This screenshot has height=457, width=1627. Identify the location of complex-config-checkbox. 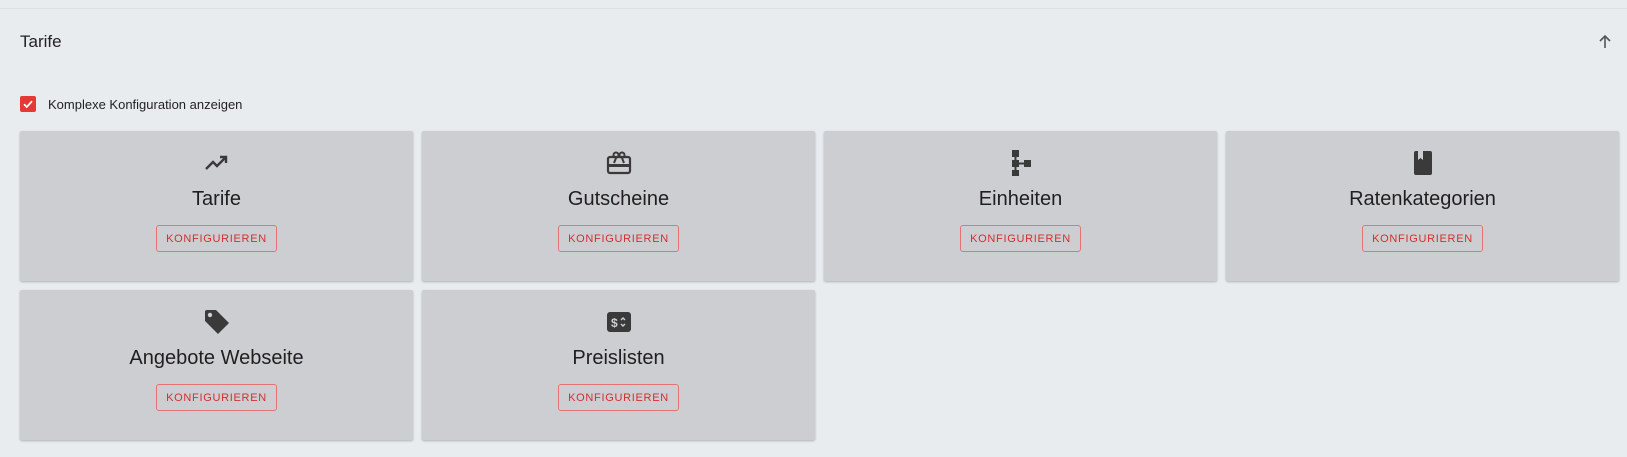
(28, 104).